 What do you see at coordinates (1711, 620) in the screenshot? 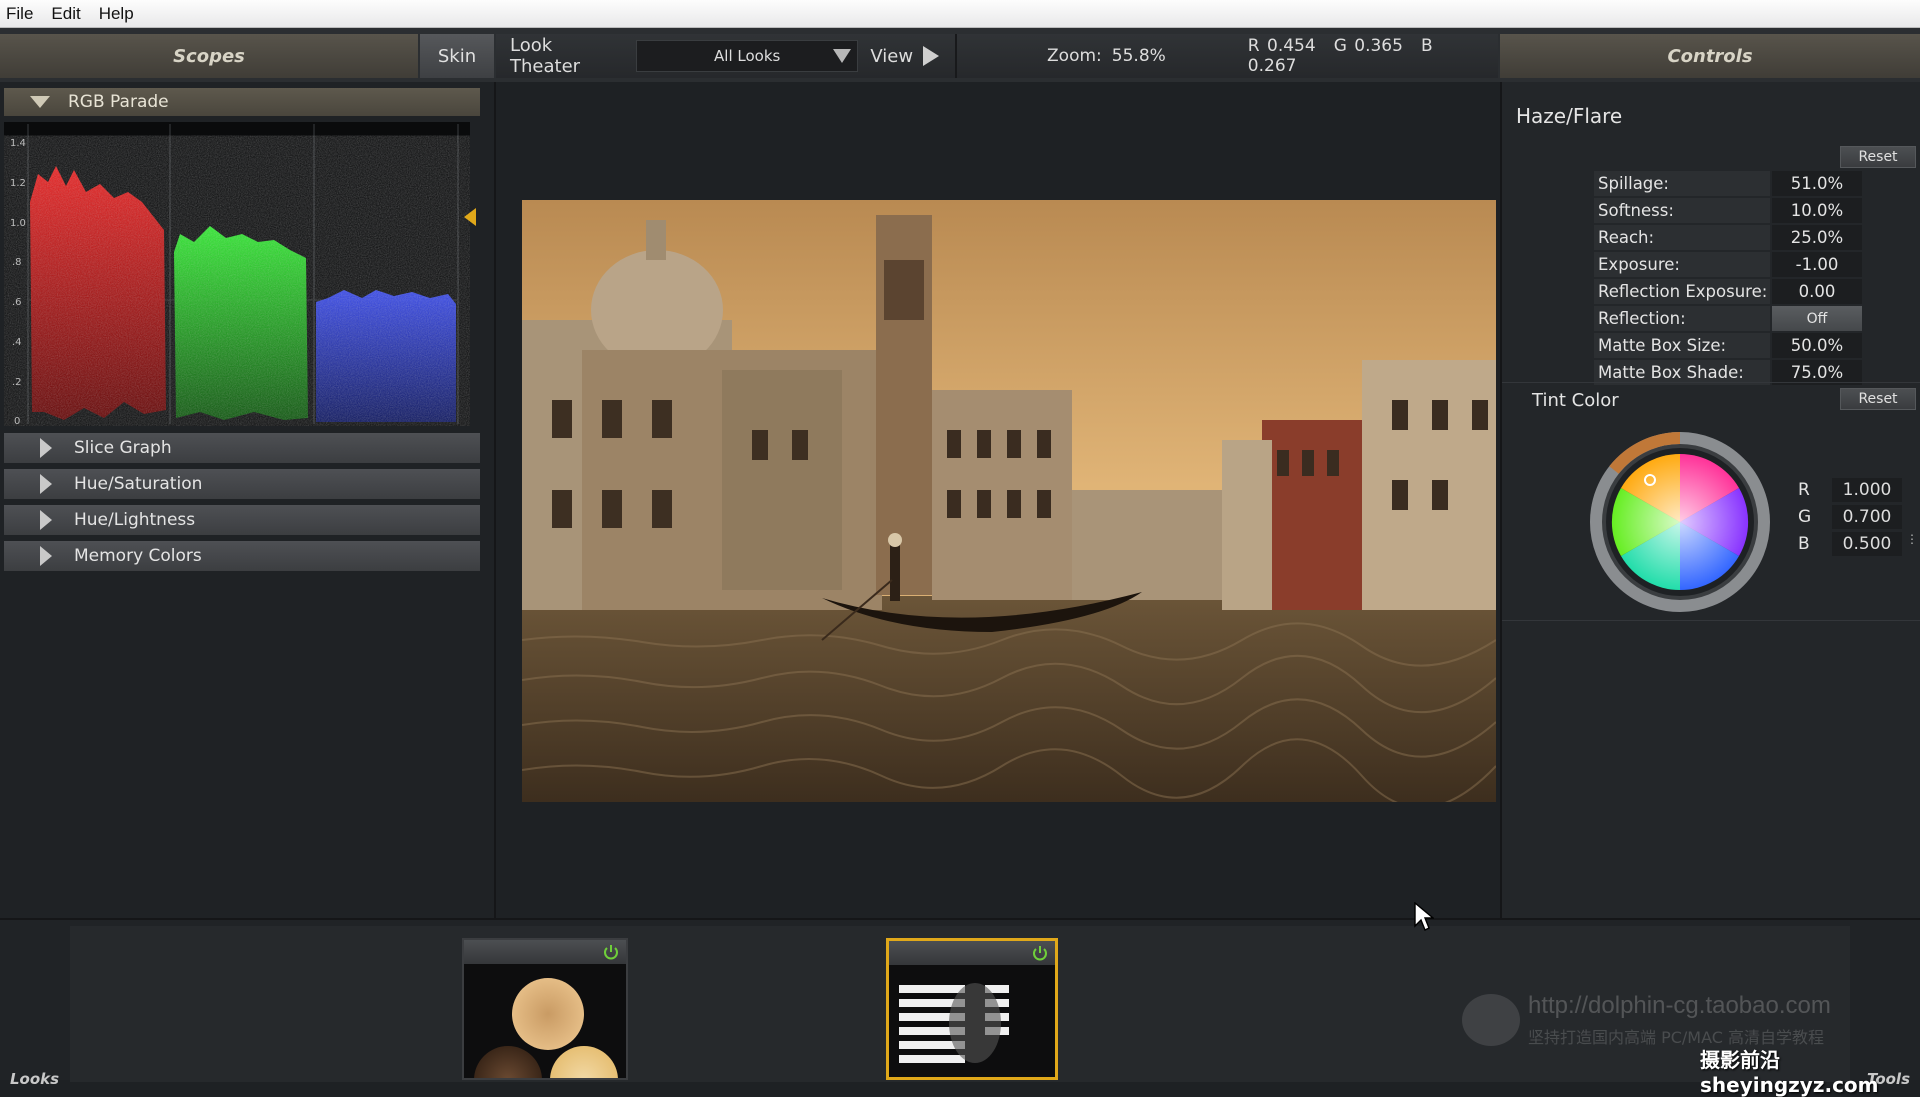
I see `section-divider` at bounding box center [1711, 620].